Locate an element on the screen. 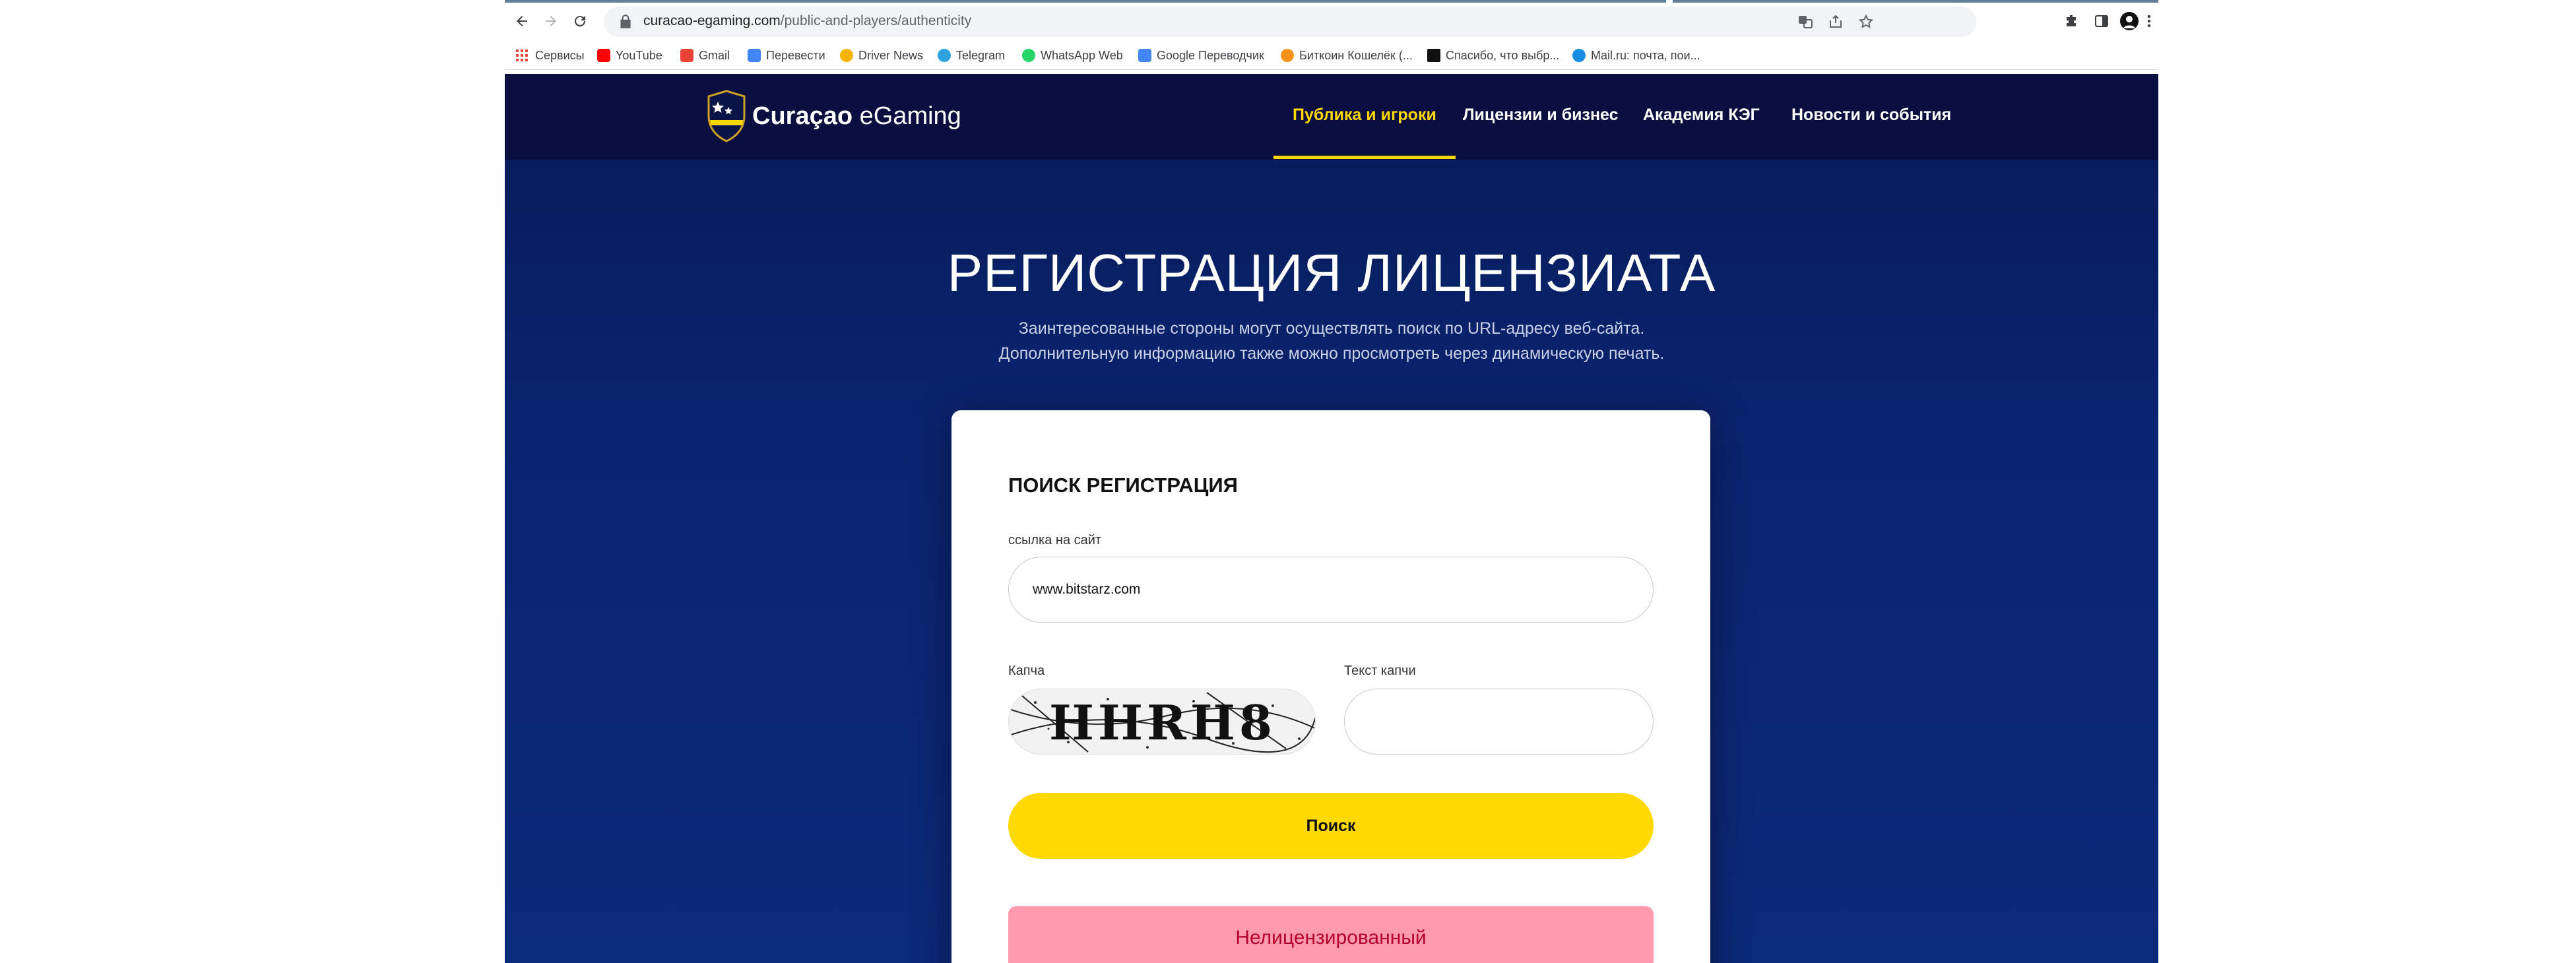 The height and width of the screenshot is (963, 2576). bookmark-driver-news: Driver News is located at coordinates (881, 56).